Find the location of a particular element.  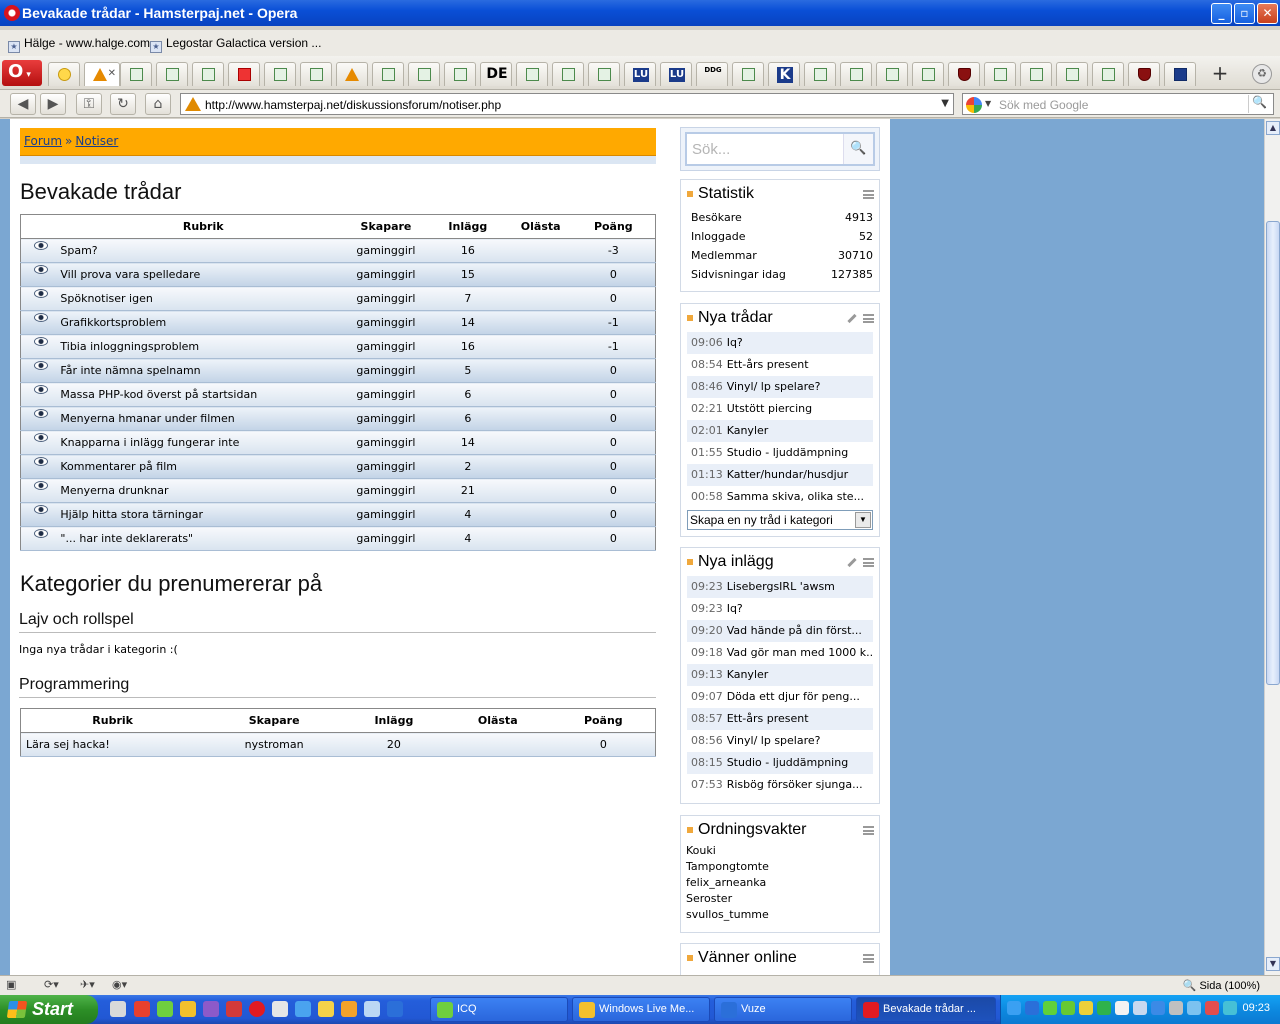

quicklaunch-opera-icon is located at coordinates (257, 1009).